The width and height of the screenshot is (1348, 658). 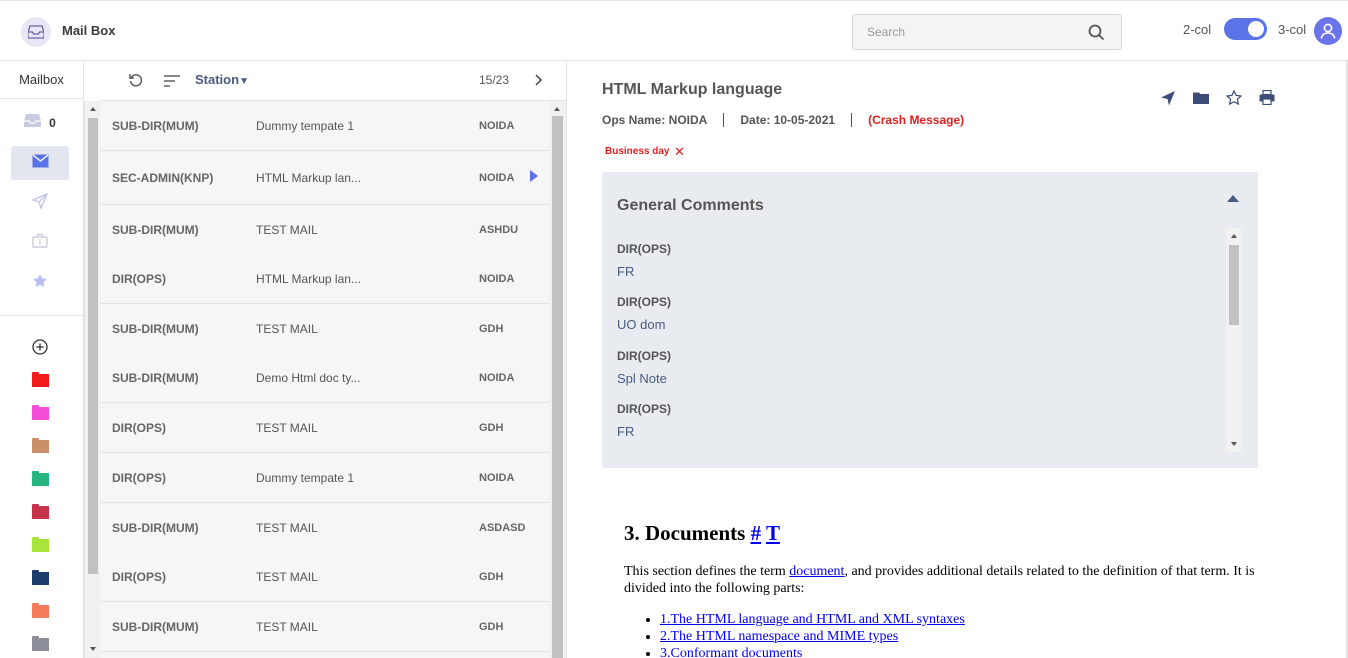 I want to click on user-avatar-icon, so click(x=1328, y=31).